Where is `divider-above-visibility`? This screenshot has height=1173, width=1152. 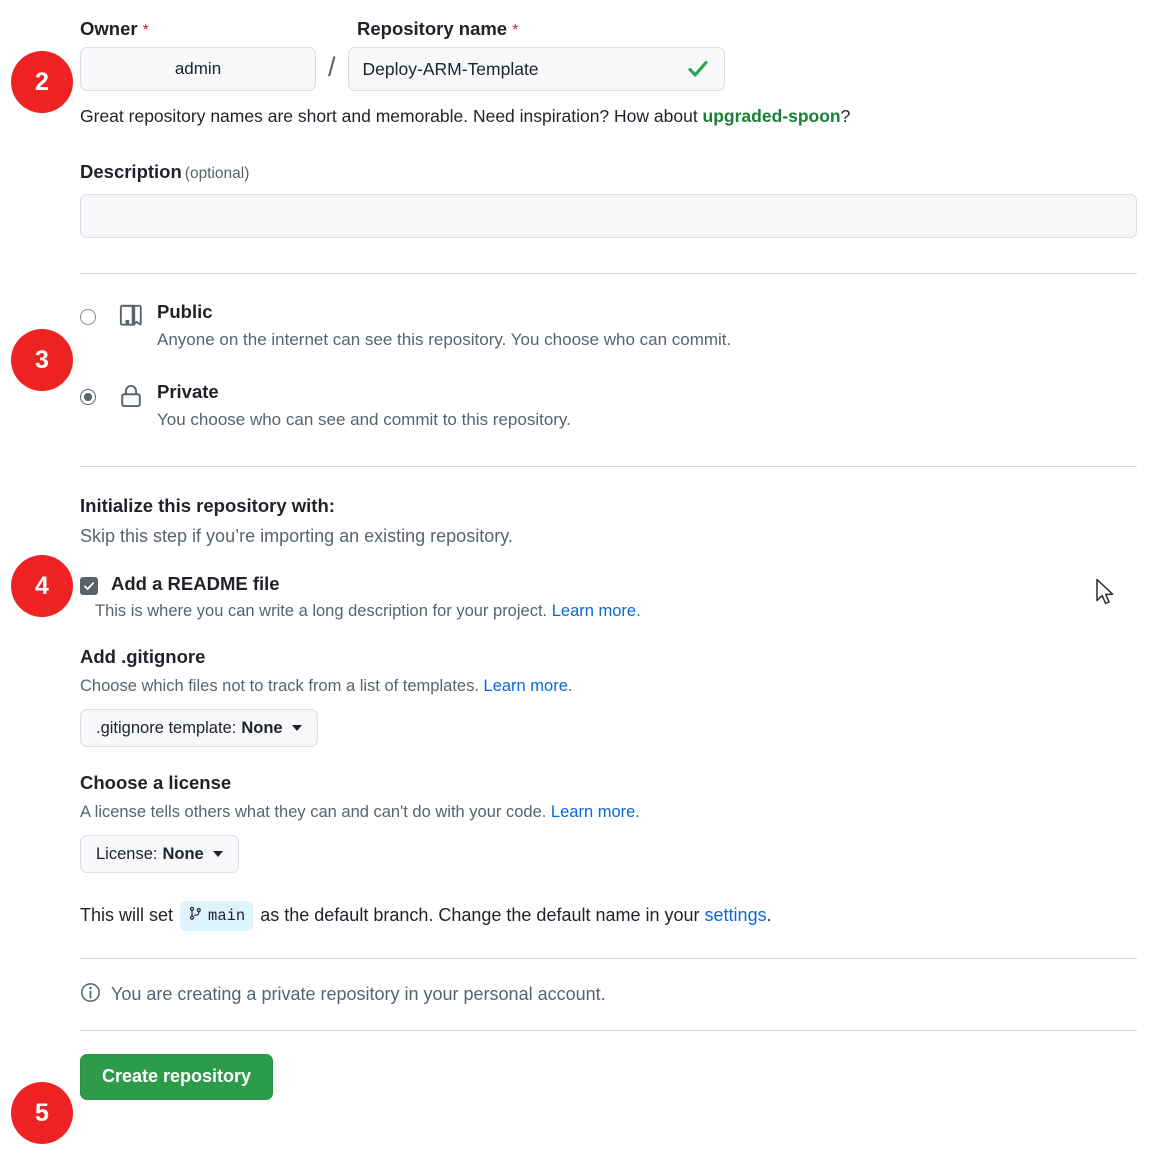 divider-above-visibility is located at coordinates (608, 273).